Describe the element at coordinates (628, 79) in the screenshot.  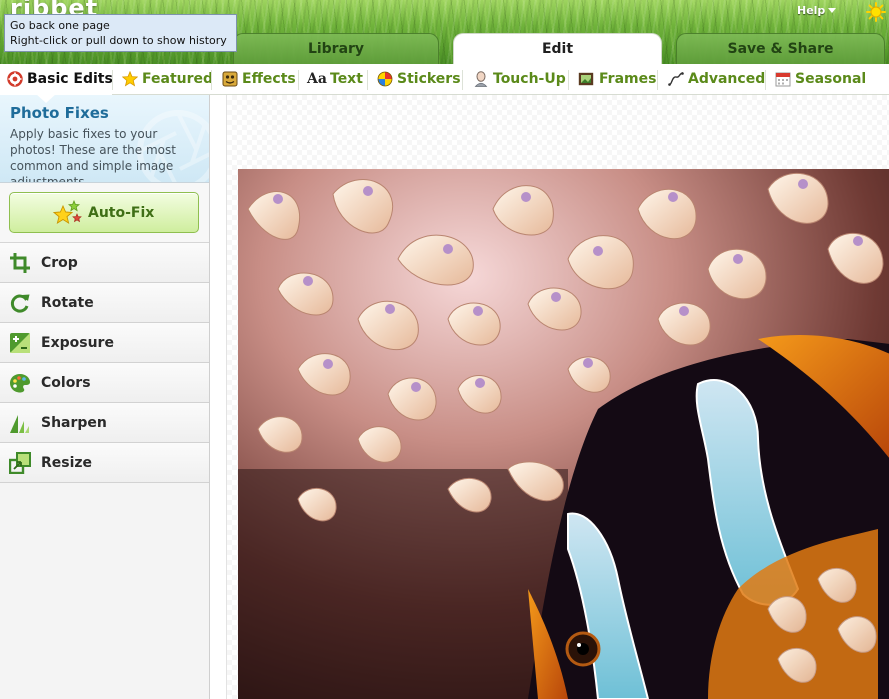
I see `subtab-frames-label: Frames` at that location.